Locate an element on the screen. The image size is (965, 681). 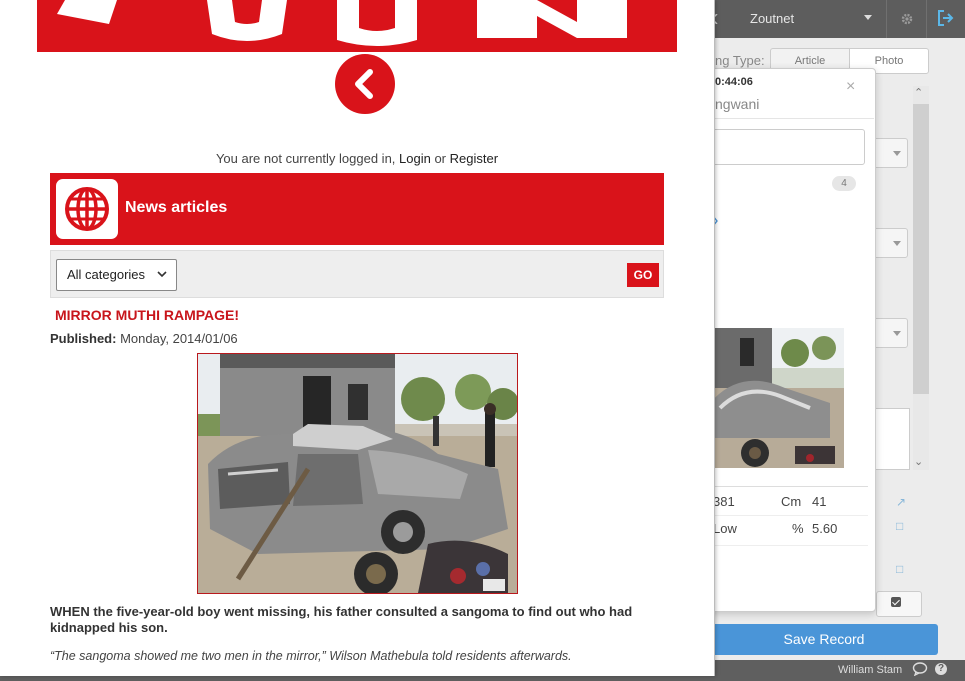
checkbox-toggle is located at coordinates (899, 604).